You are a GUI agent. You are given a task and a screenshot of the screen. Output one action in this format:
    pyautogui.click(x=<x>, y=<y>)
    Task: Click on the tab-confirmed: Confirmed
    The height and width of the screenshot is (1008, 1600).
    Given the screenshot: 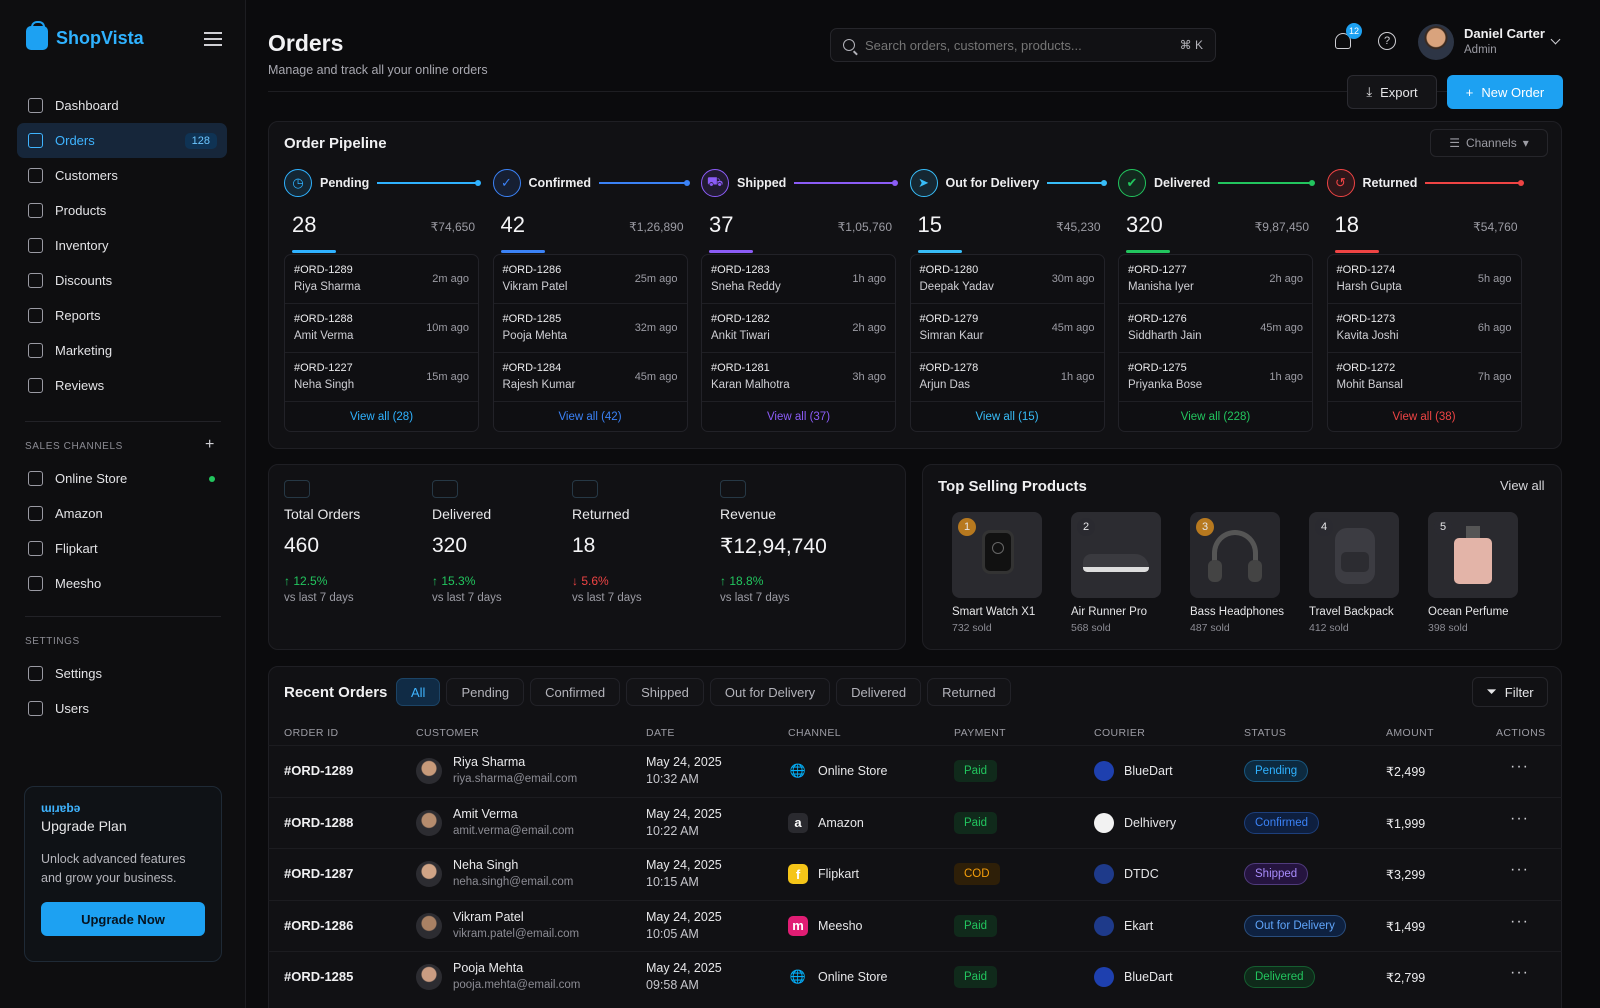 What is the action you would take?
    pyautogui.click(x=575, y=692)
    